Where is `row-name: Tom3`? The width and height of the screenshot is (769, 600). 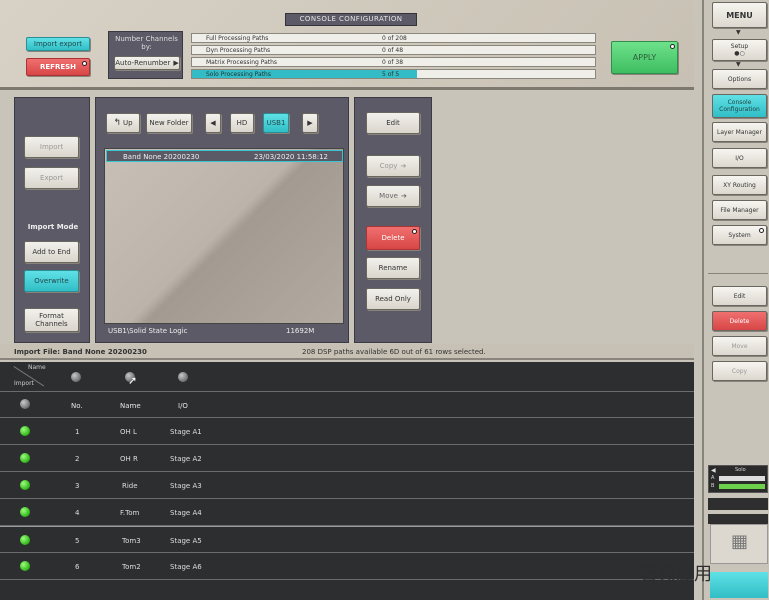
row-name: Tom3 is located at coordinates (131, 541).